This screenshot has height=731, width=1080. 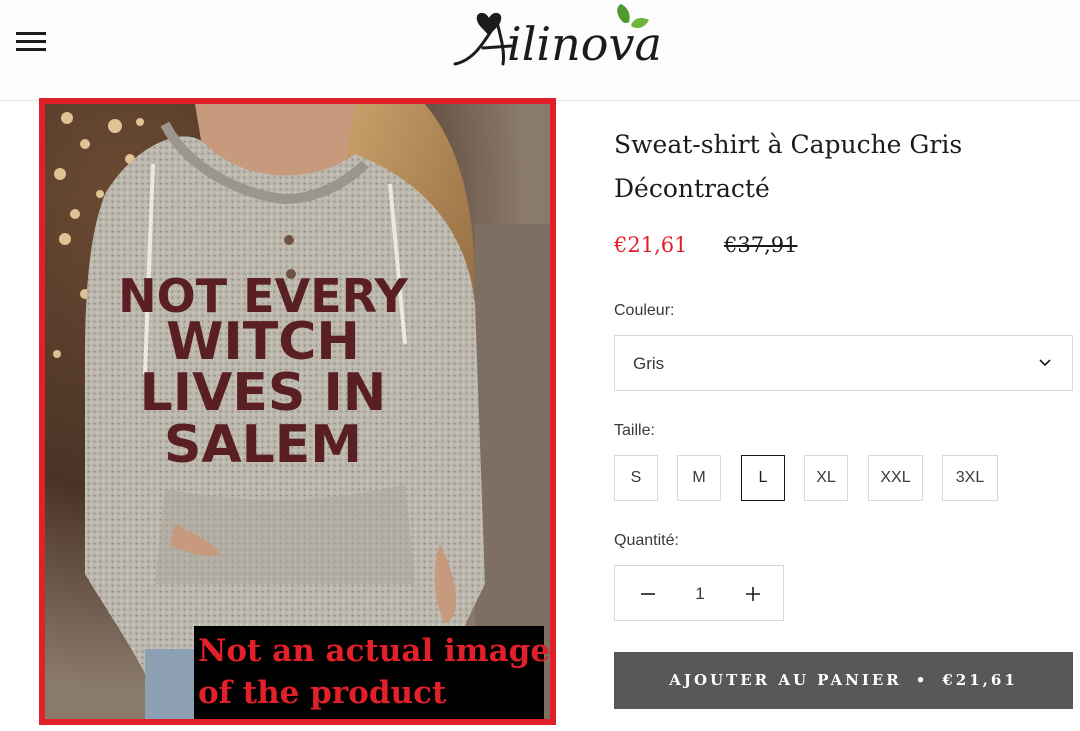 I want to click on add-to-cart-button: AJOUTER AU PANIER • €21,61, so click(x=843, y=680).